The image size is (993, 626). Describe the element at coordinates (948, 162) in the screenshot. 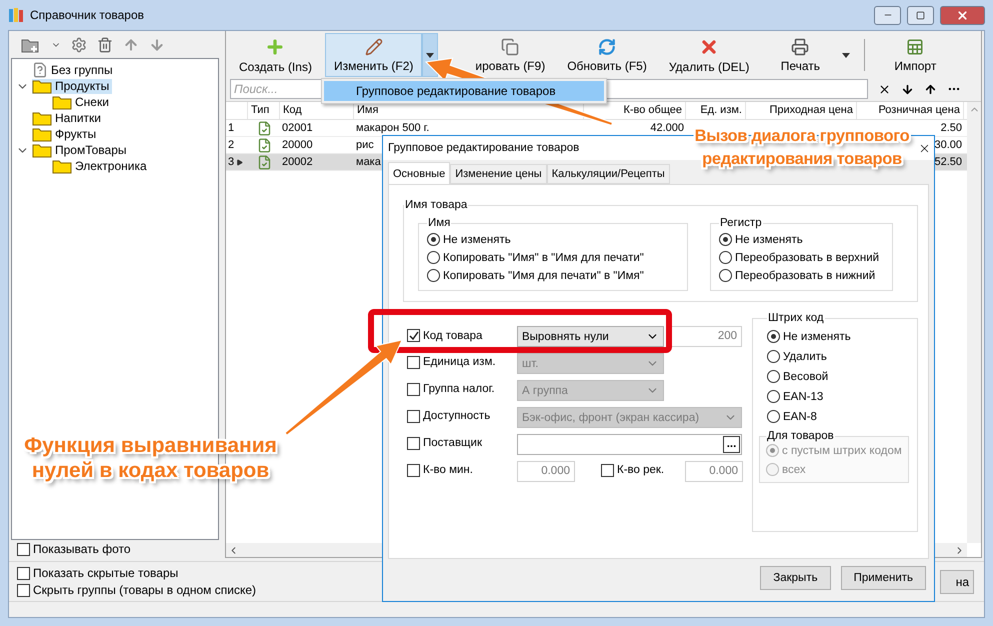

I see `table-cell-text: 52.50` at that location.